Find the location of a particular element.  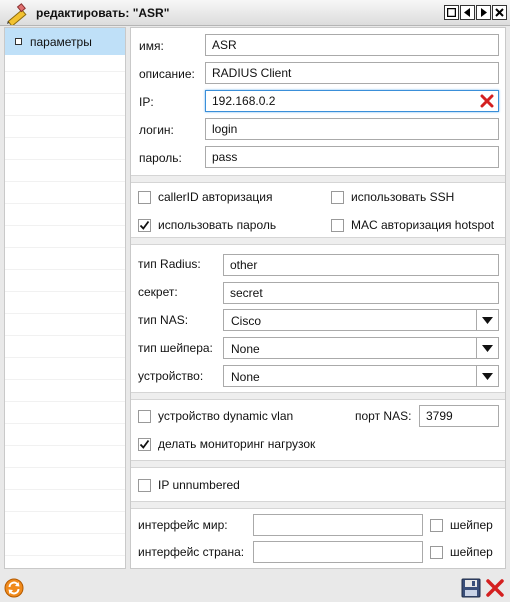

password-input is located at coordinates (352, 157).